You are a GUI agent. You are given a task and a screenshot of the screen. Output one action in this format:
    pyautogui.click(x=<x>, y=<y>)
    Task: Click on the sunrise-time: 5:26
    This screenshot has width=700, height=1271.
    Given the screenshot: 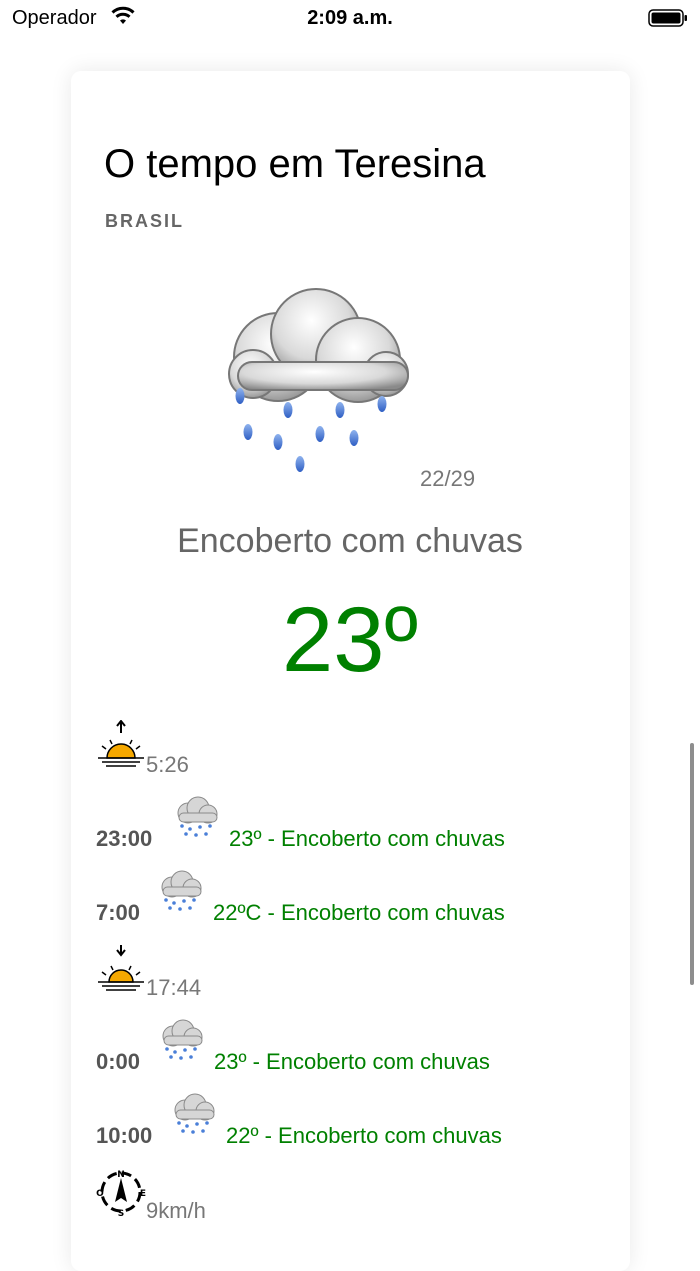 What is the action you would take?
    pyautogui.click(x=167, y=764)
    